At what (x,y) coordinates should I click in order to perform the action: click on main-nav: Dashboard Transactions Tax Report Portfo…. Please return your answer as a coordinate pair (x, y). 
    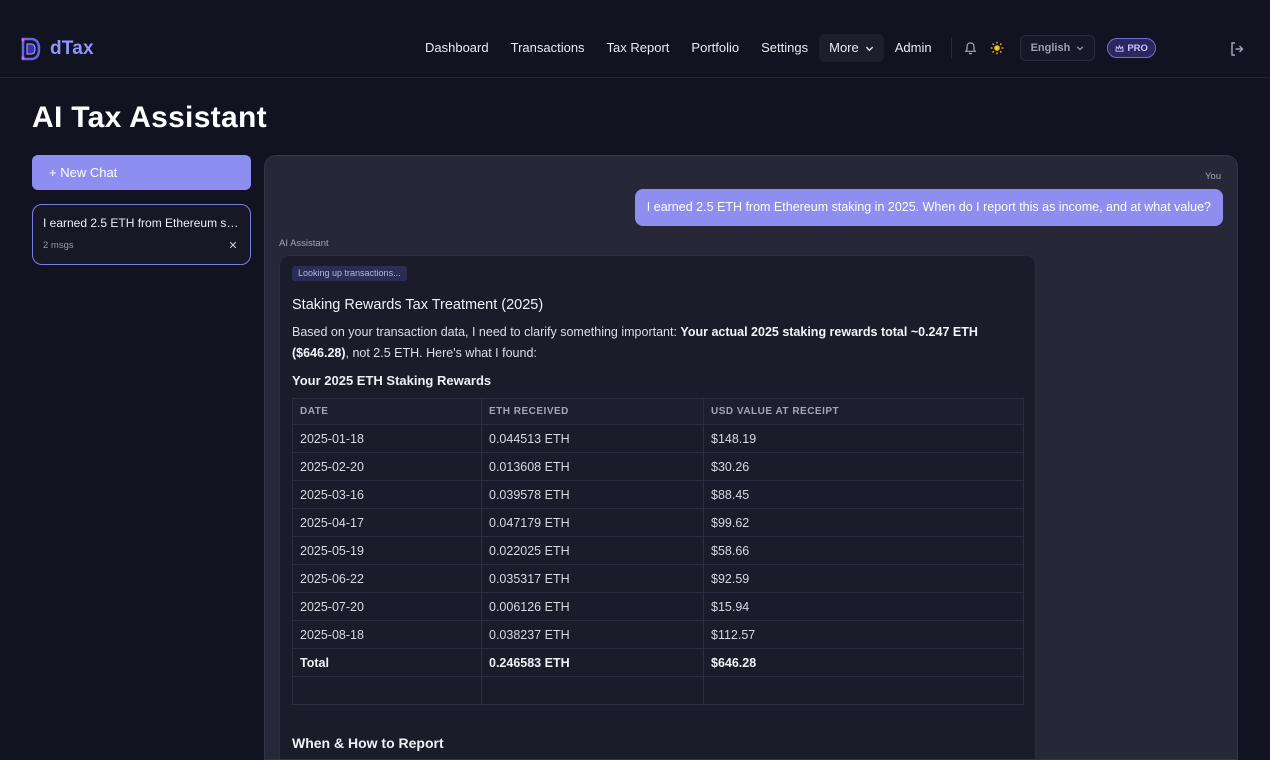
    Looking at the image, I should click on (785, 48).